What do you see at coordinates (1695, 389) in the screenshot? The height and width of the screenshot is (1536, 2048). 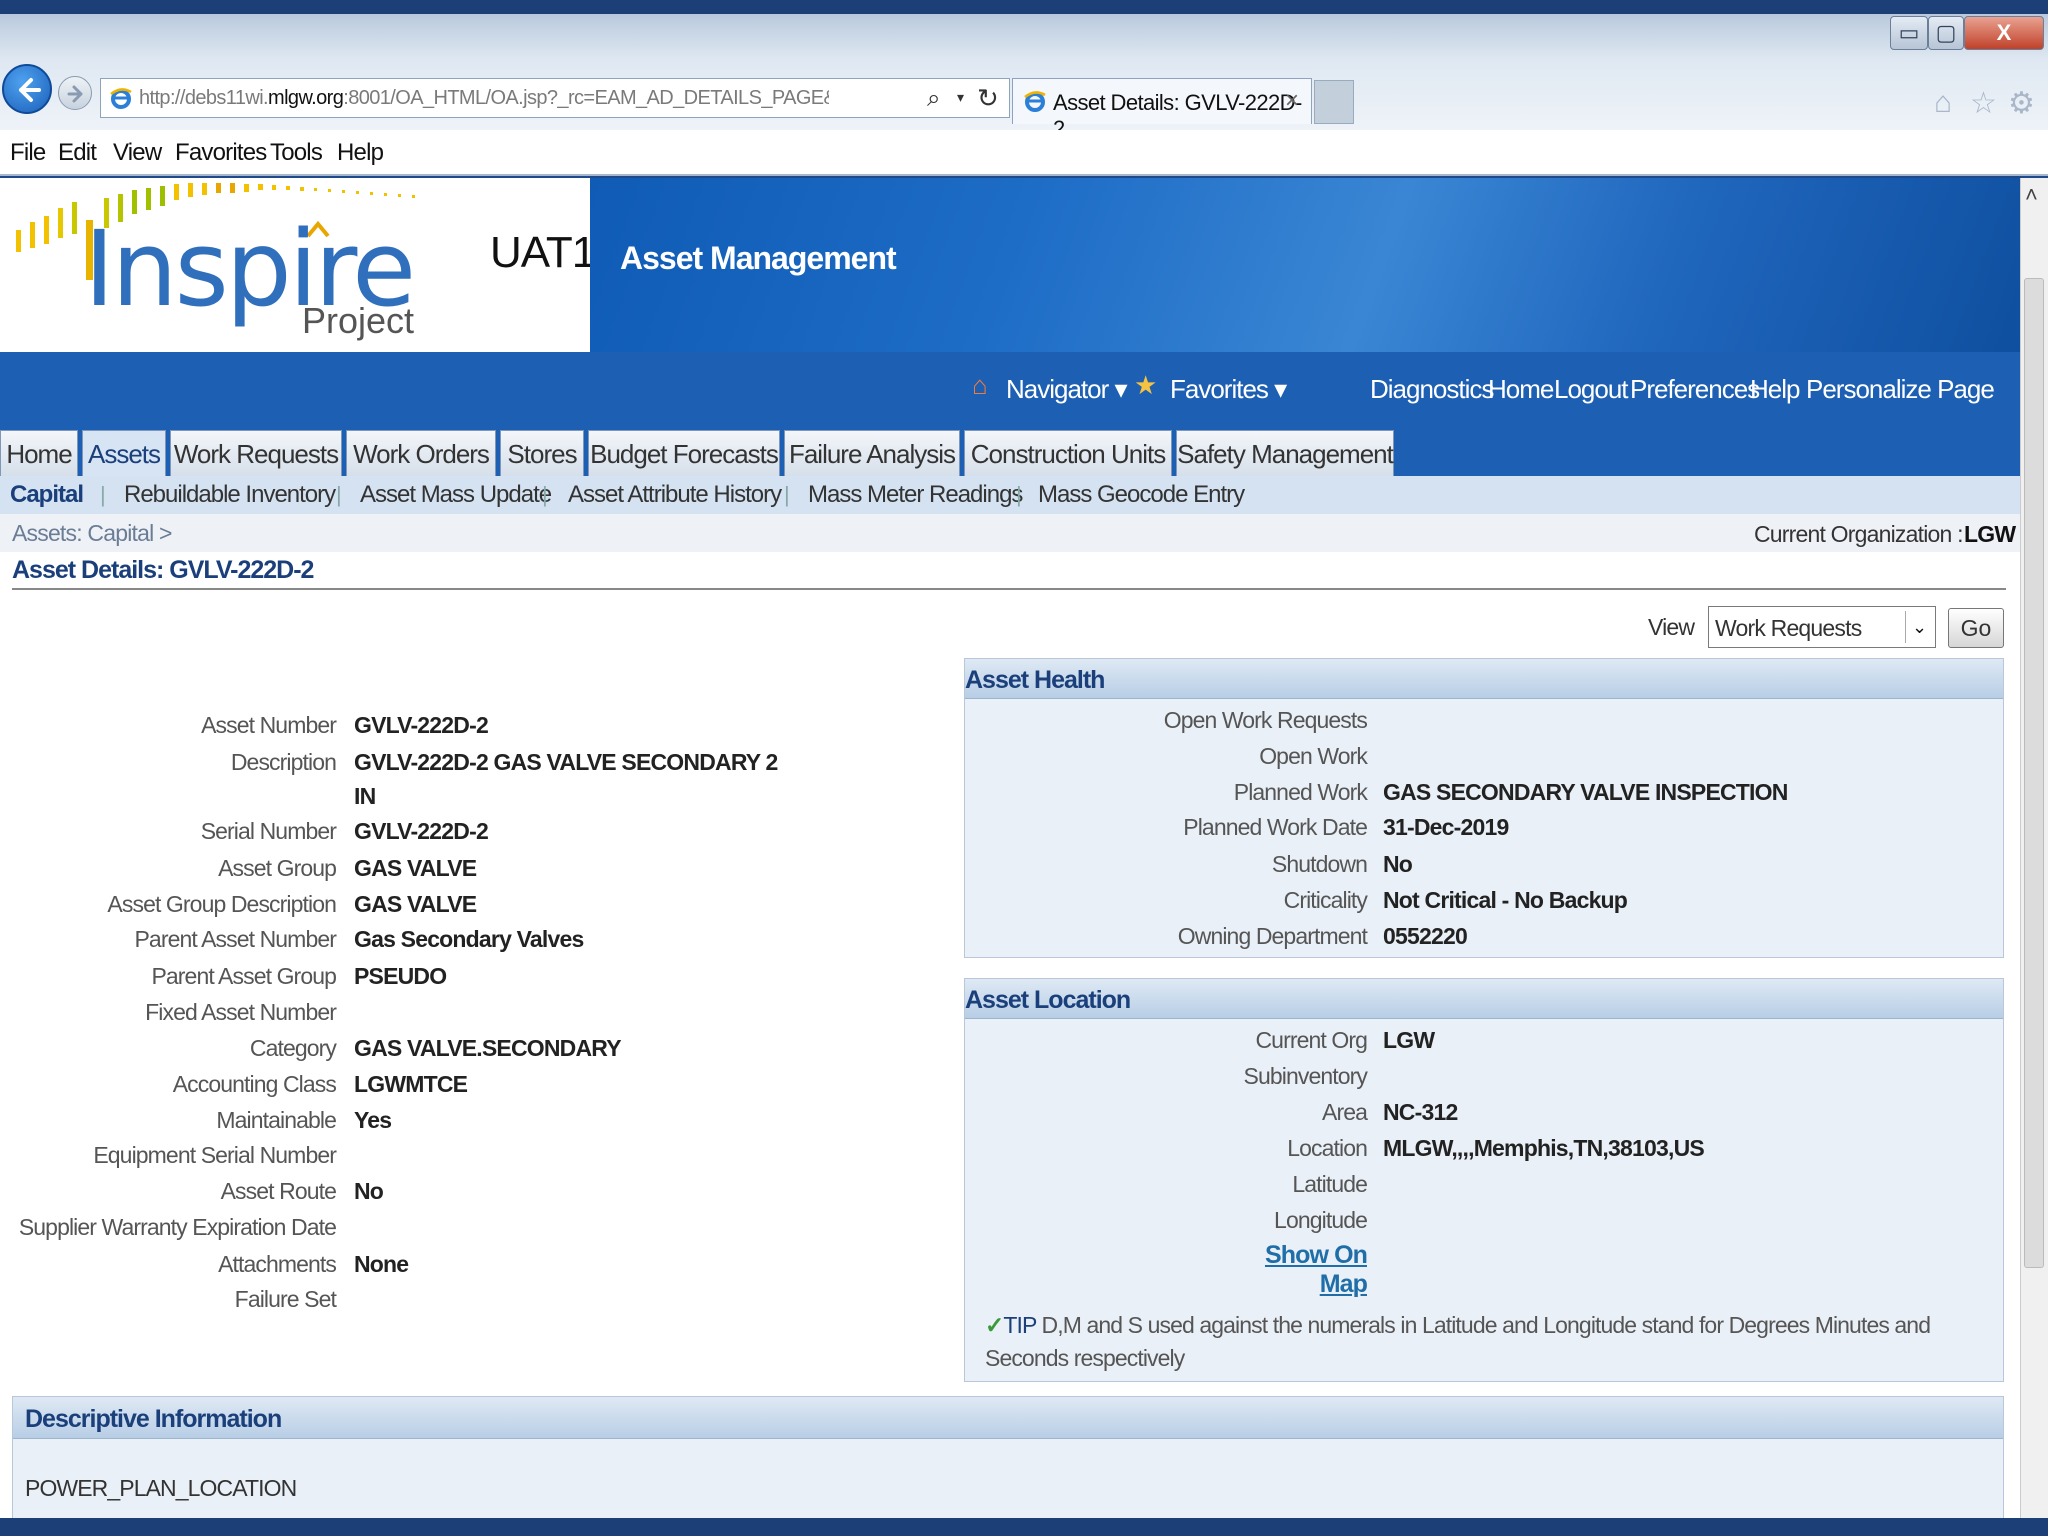 I see `link-preferences: Preferences` at bounding box center [1695, 389].